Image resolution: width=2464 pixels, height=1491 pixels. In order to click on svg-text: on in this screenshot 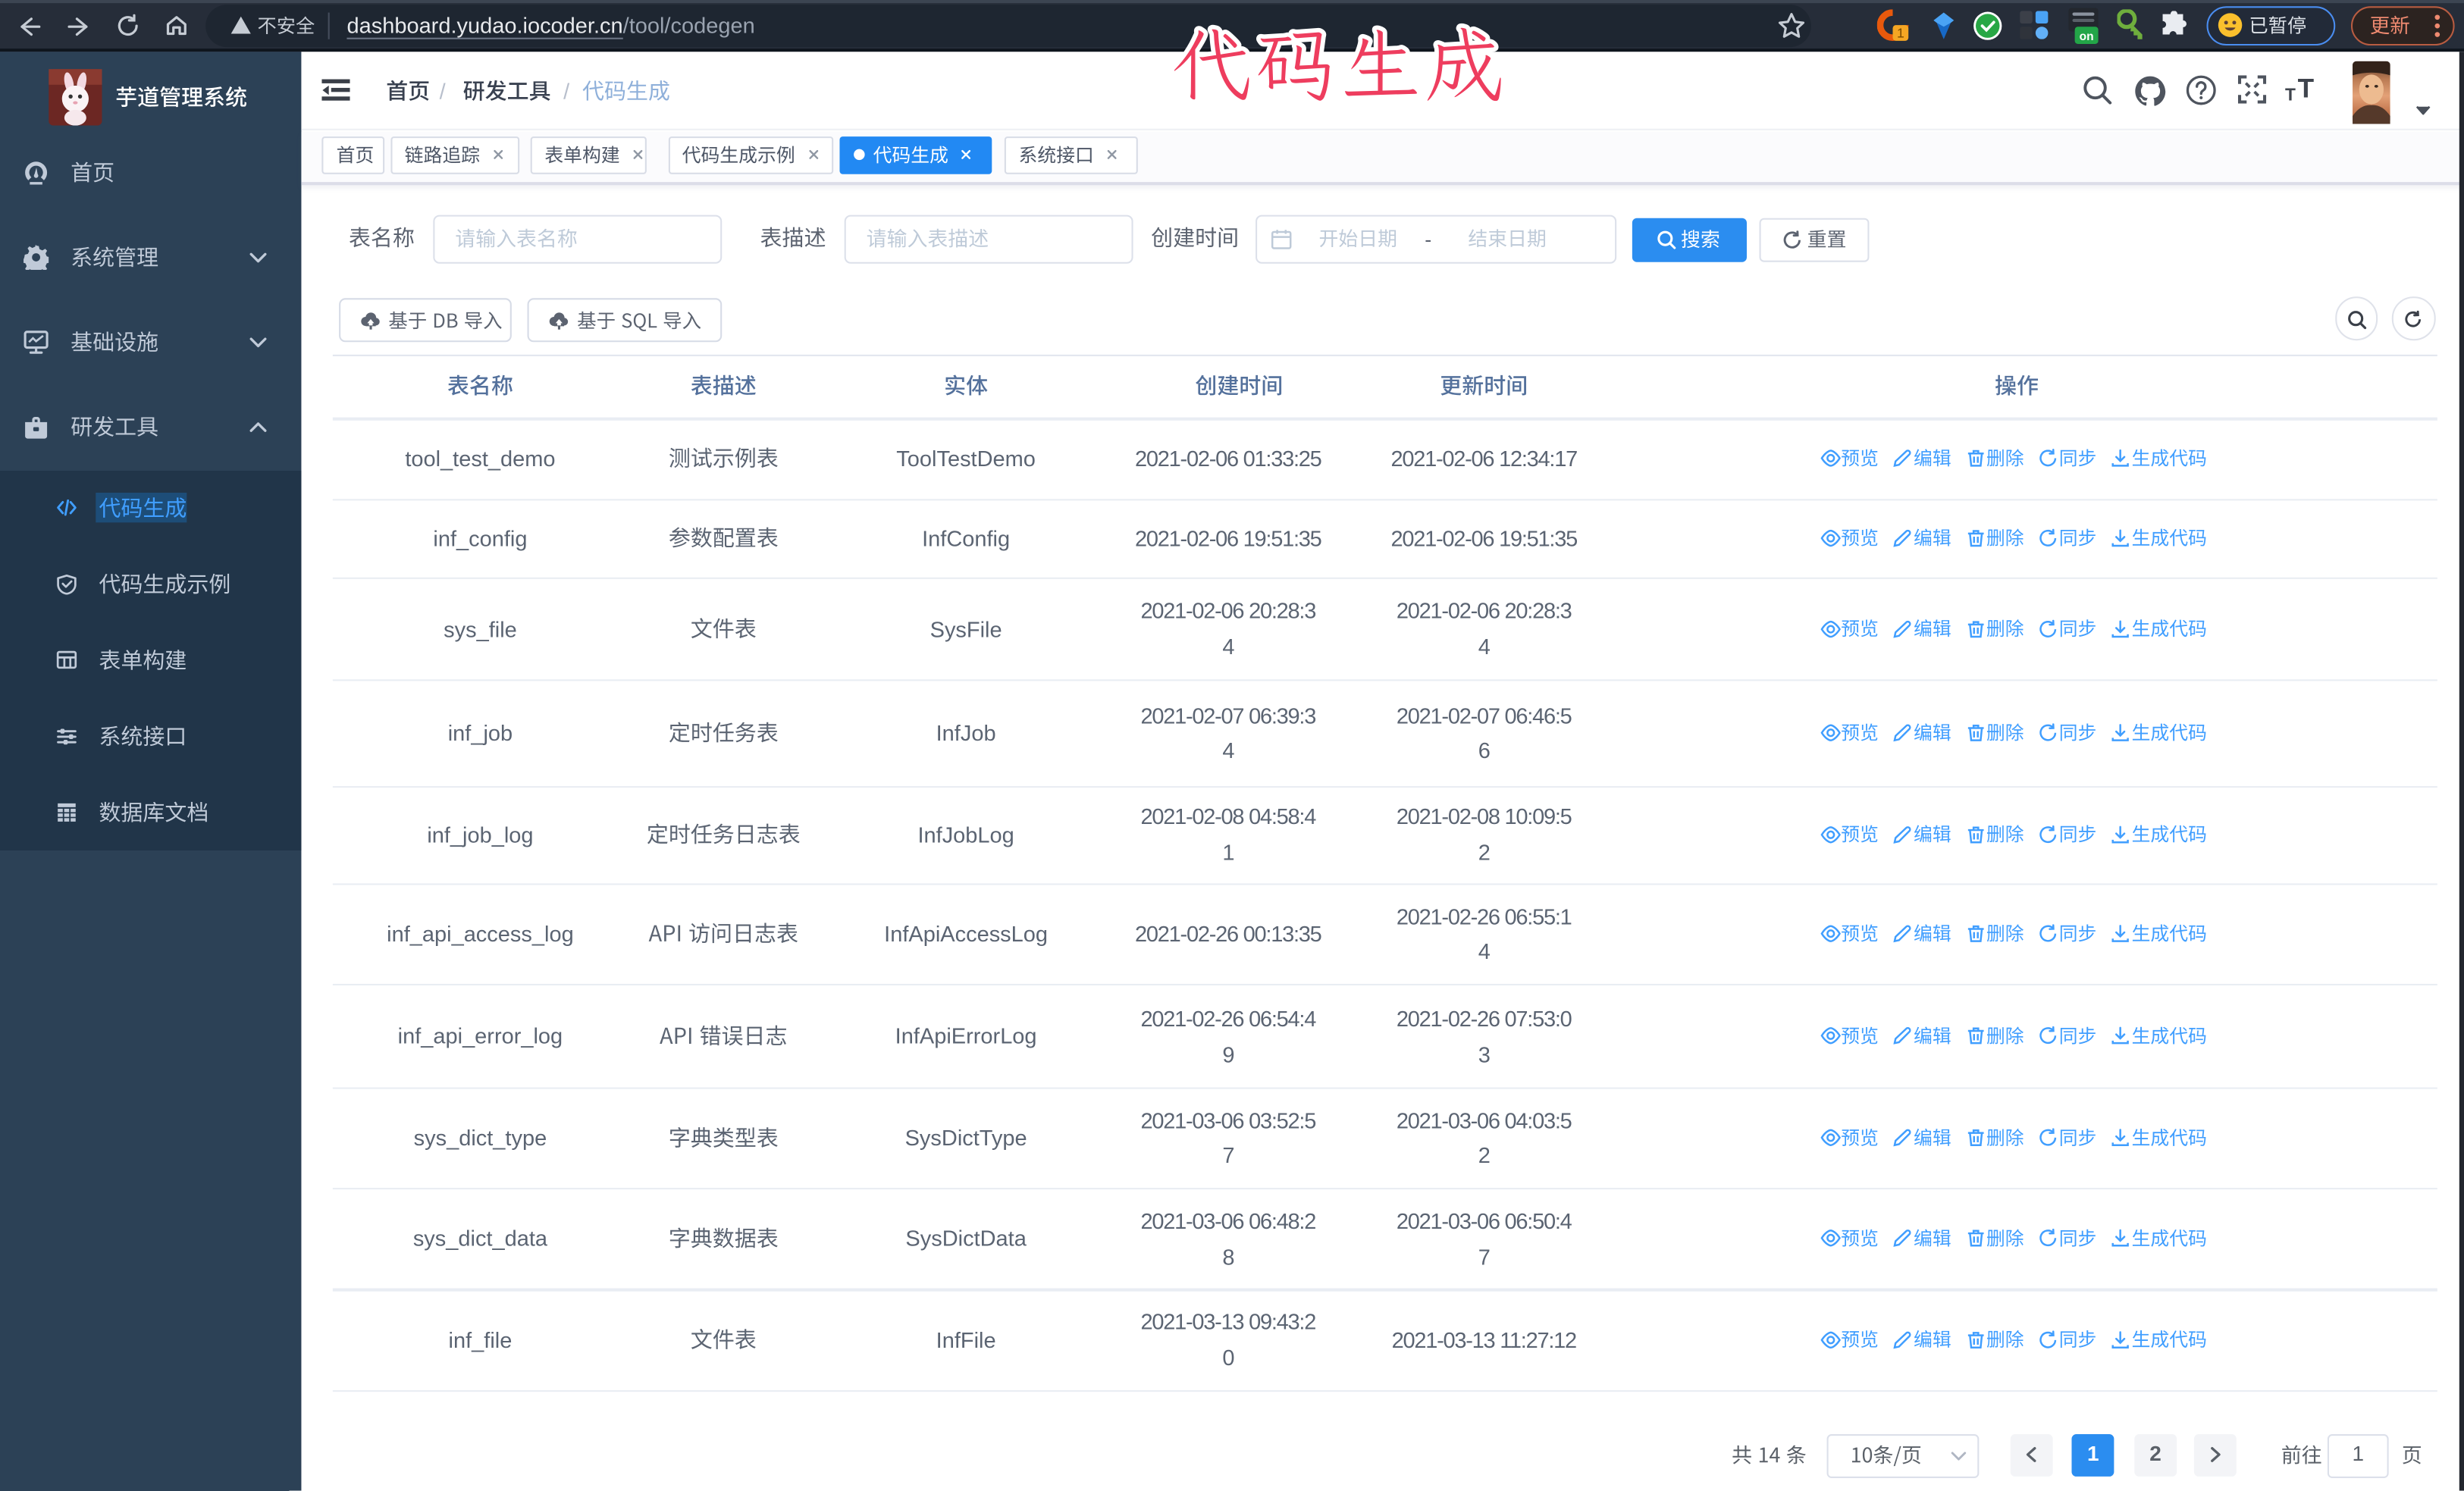, I will do `click(2087, 36)`.